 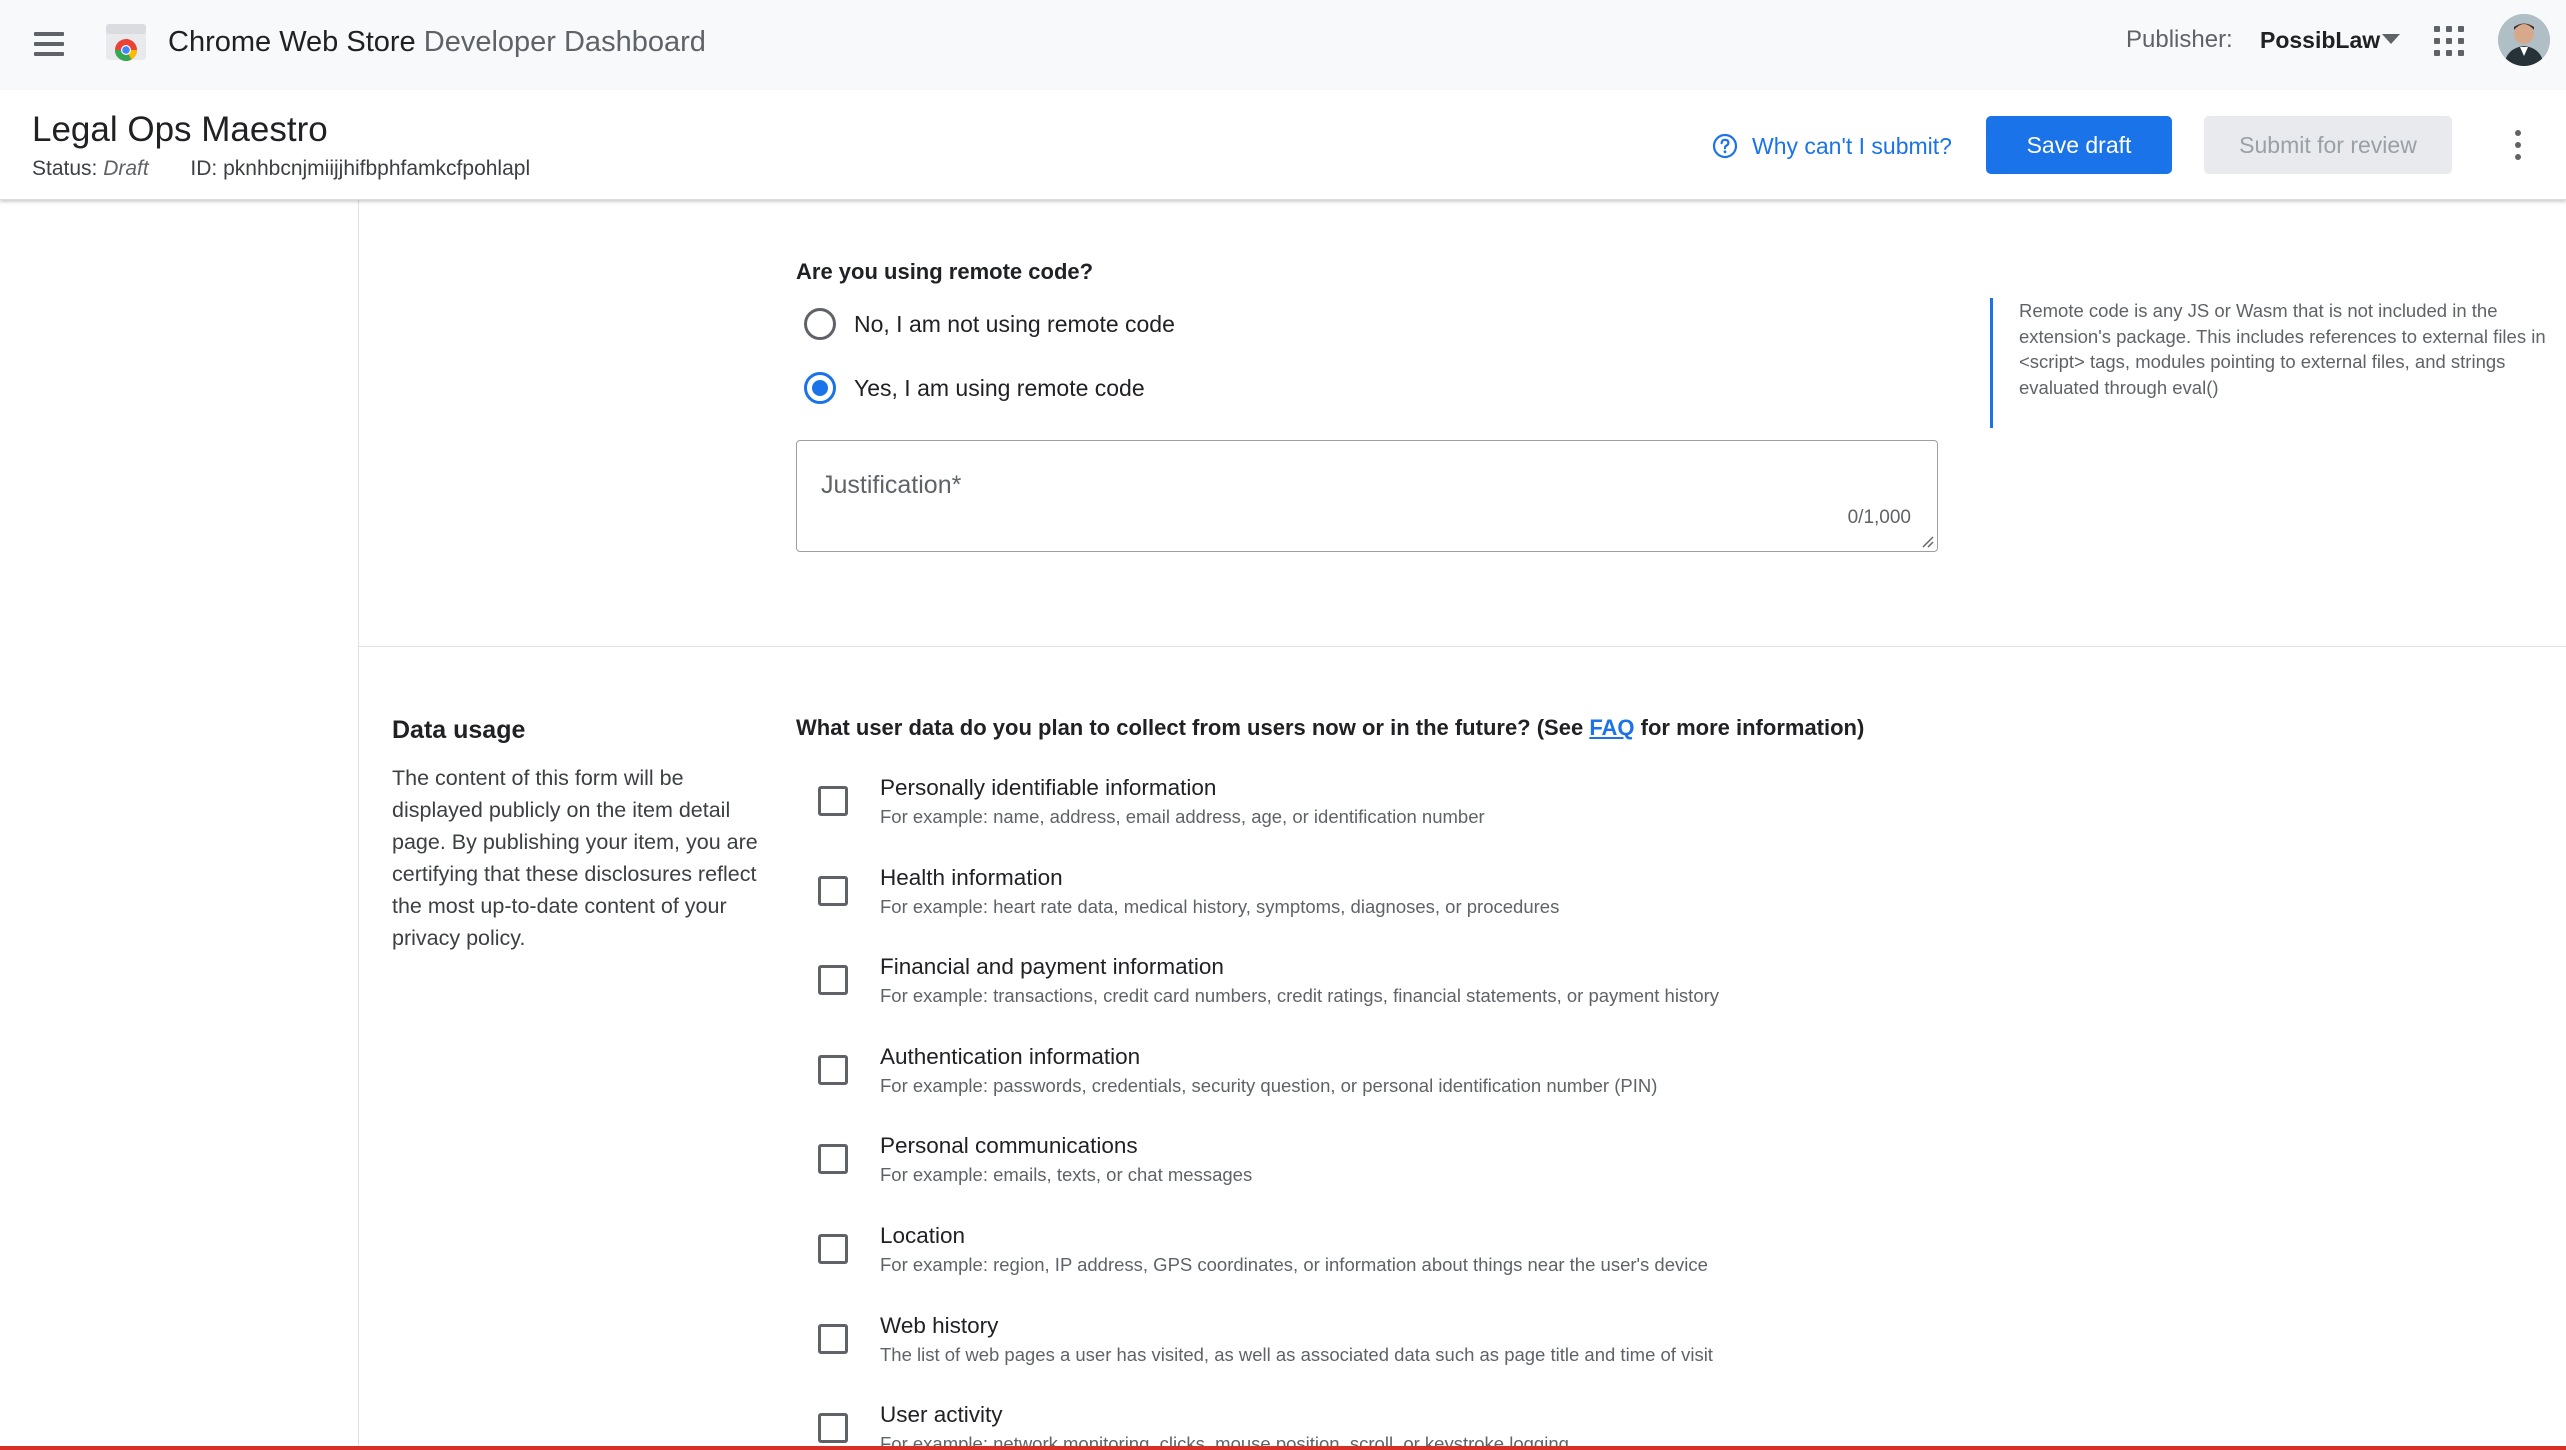 What do you see at coordinates (2391, 39) in the screenshot?
I see `caret-down-icon` at bounding box center [2391, 39].